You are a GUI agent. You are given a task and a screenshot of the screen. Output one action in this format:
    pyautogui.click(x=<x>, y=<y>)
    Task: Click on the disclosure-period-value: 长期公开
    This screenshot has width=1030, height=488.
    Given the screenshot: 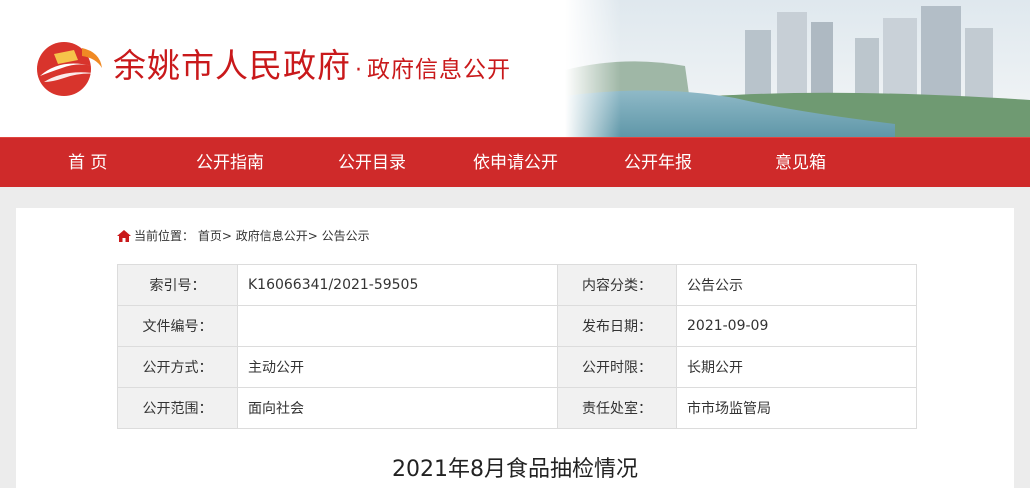 What is the action you would take?
    pyautogui.click(x=796, y=367)
    